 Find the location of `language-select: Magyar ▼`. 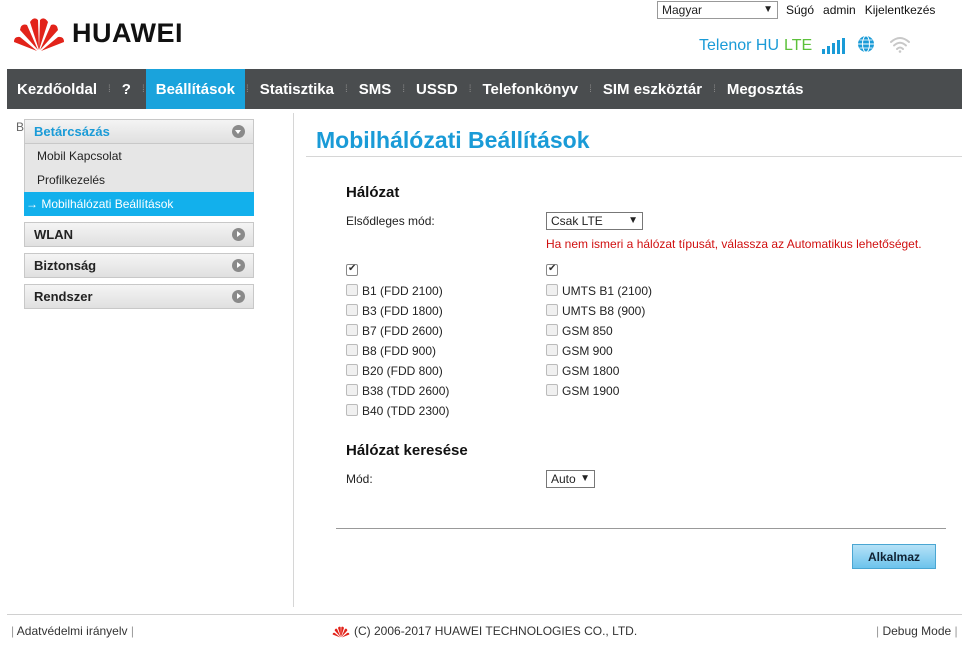

language-select: Magyar ▼ is located at coordinates (717, 10).